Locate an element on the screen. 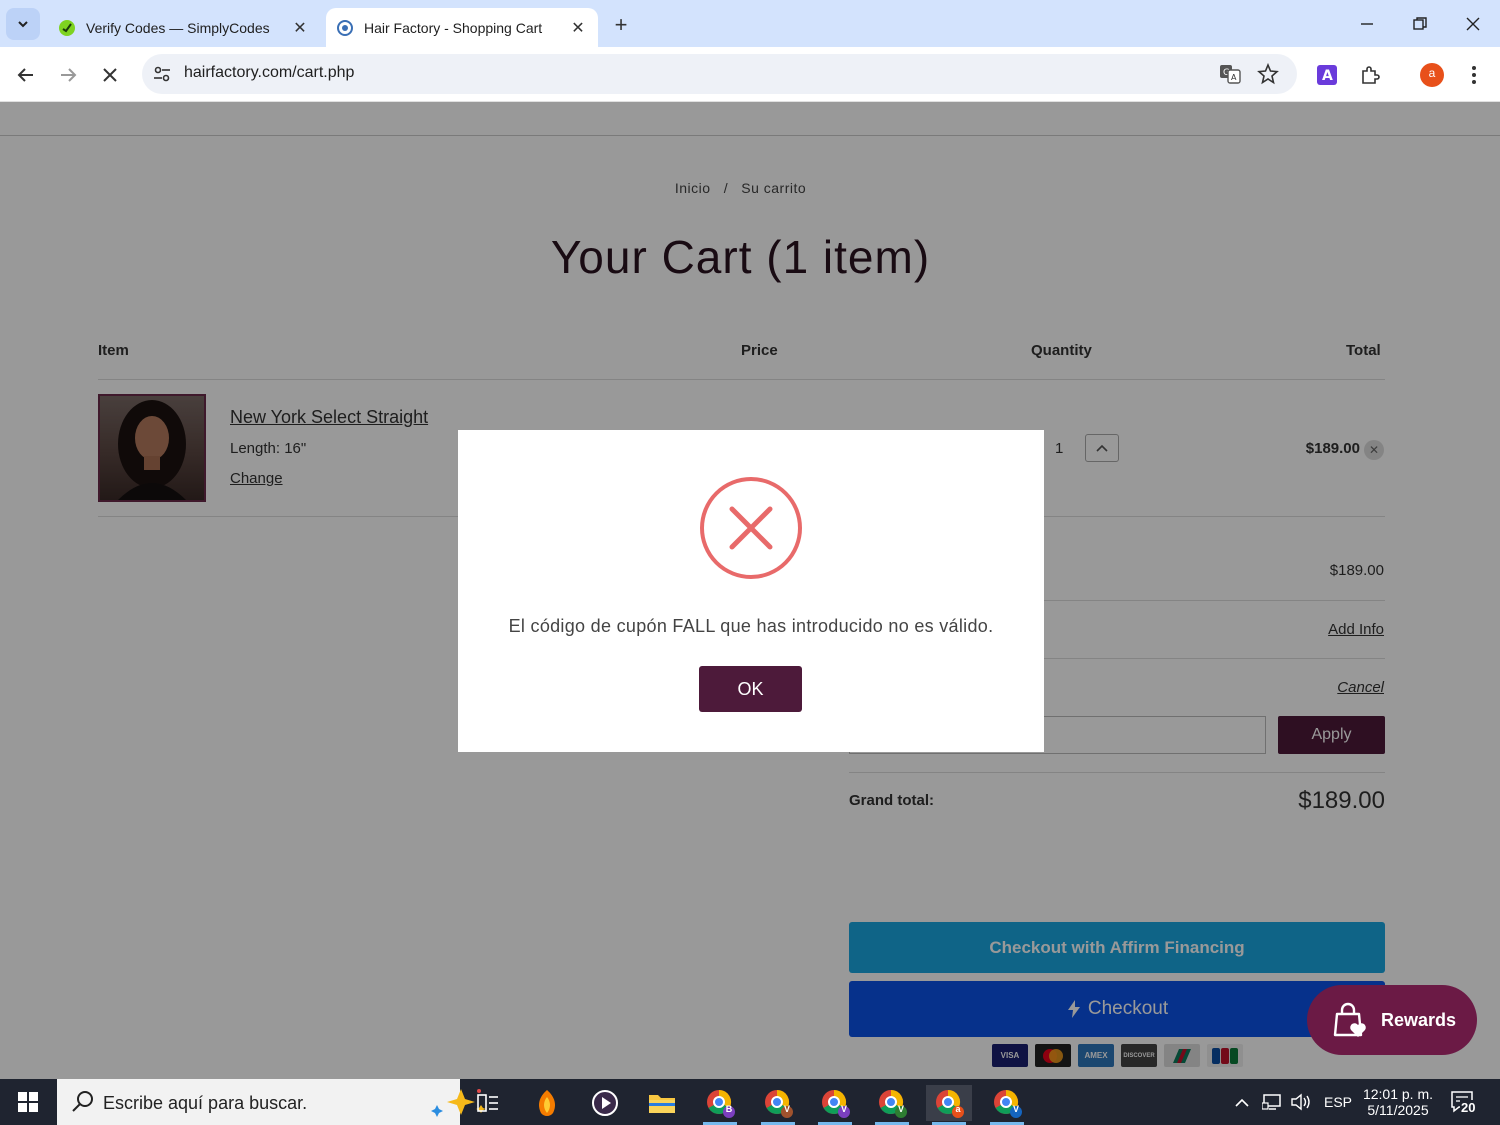 The image size is (1500, 1125). minimize-button is located at coordinates (1367, 24).